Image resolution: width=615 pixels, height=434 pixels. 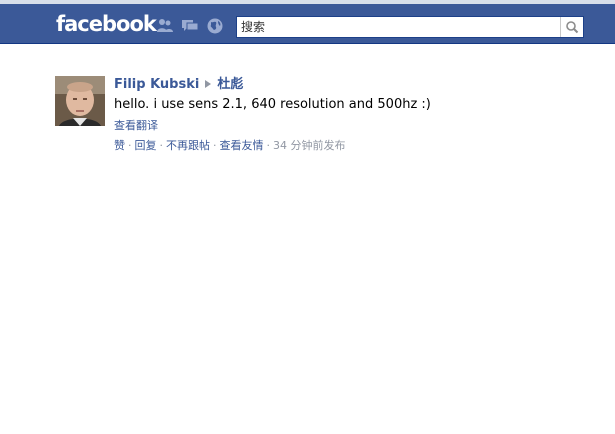 I want to click on see-friendship-link: 查看友情, so click(x=242, y=145).